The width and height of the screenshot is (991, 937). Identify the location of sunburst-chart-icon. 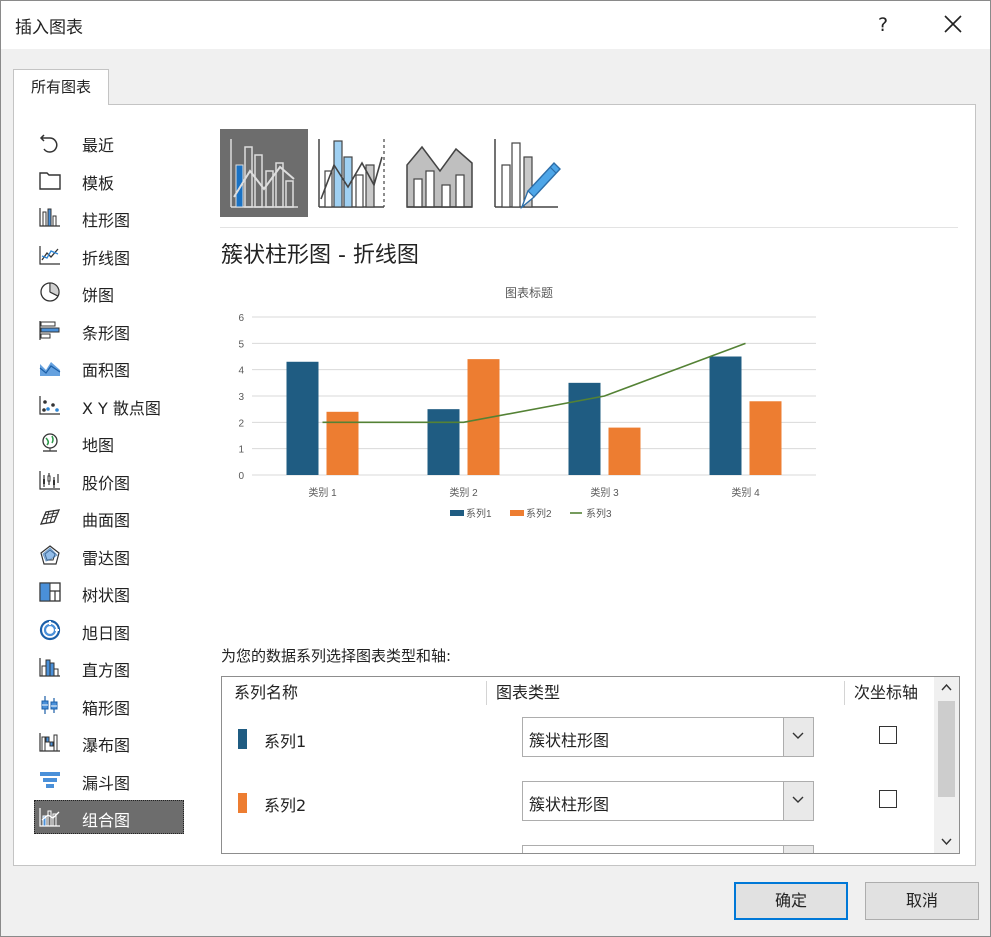
(50, 629).